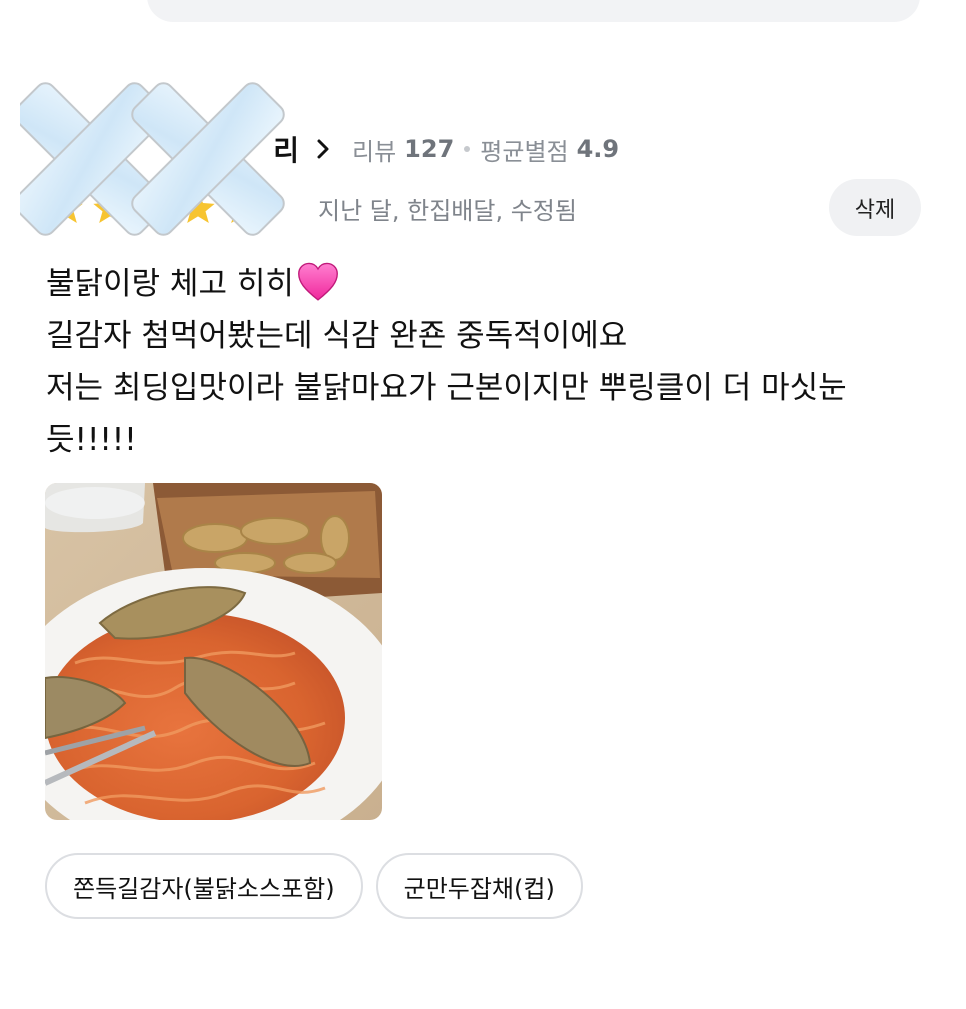 The height and width of the screenshot is (1009, 966). What do you see at coordinates (323, 149) in the screenshot?
I see `chevron-right-icon` at bounding box center [323, 149].